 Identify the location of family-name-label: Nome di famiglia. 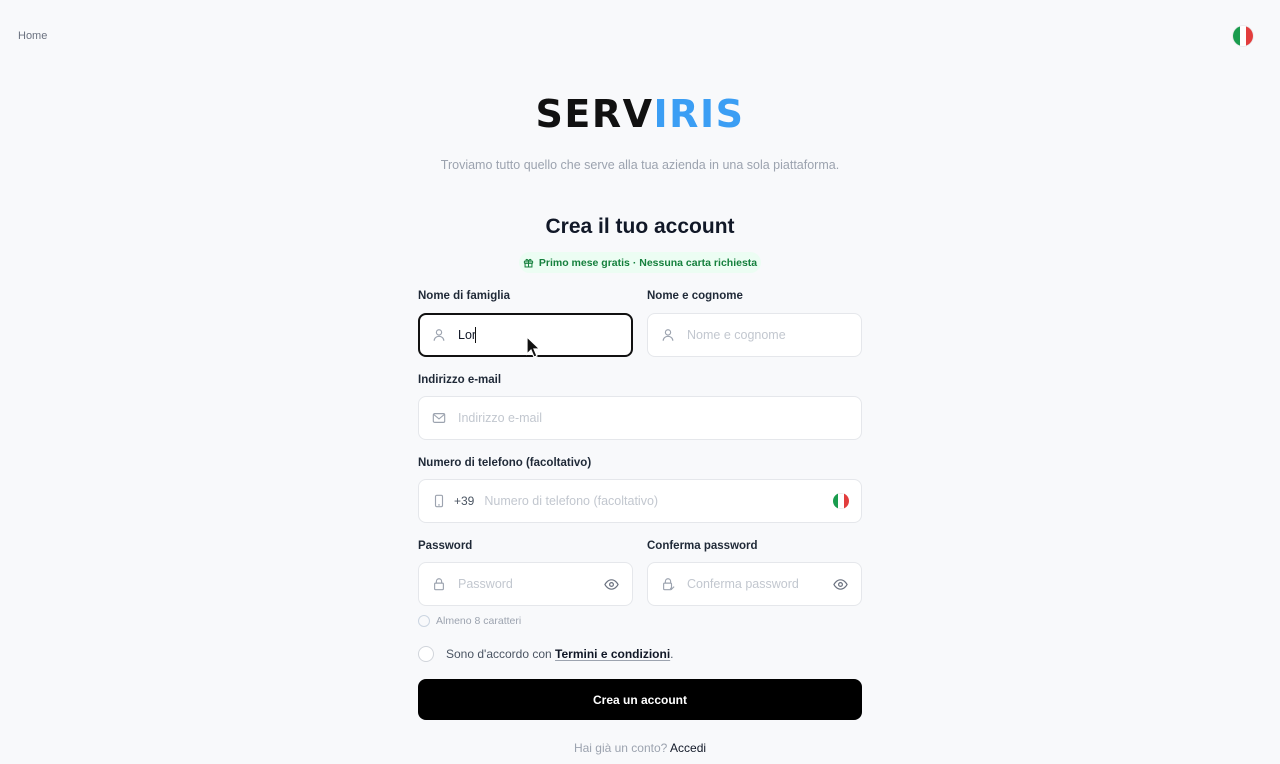
(464, 296).